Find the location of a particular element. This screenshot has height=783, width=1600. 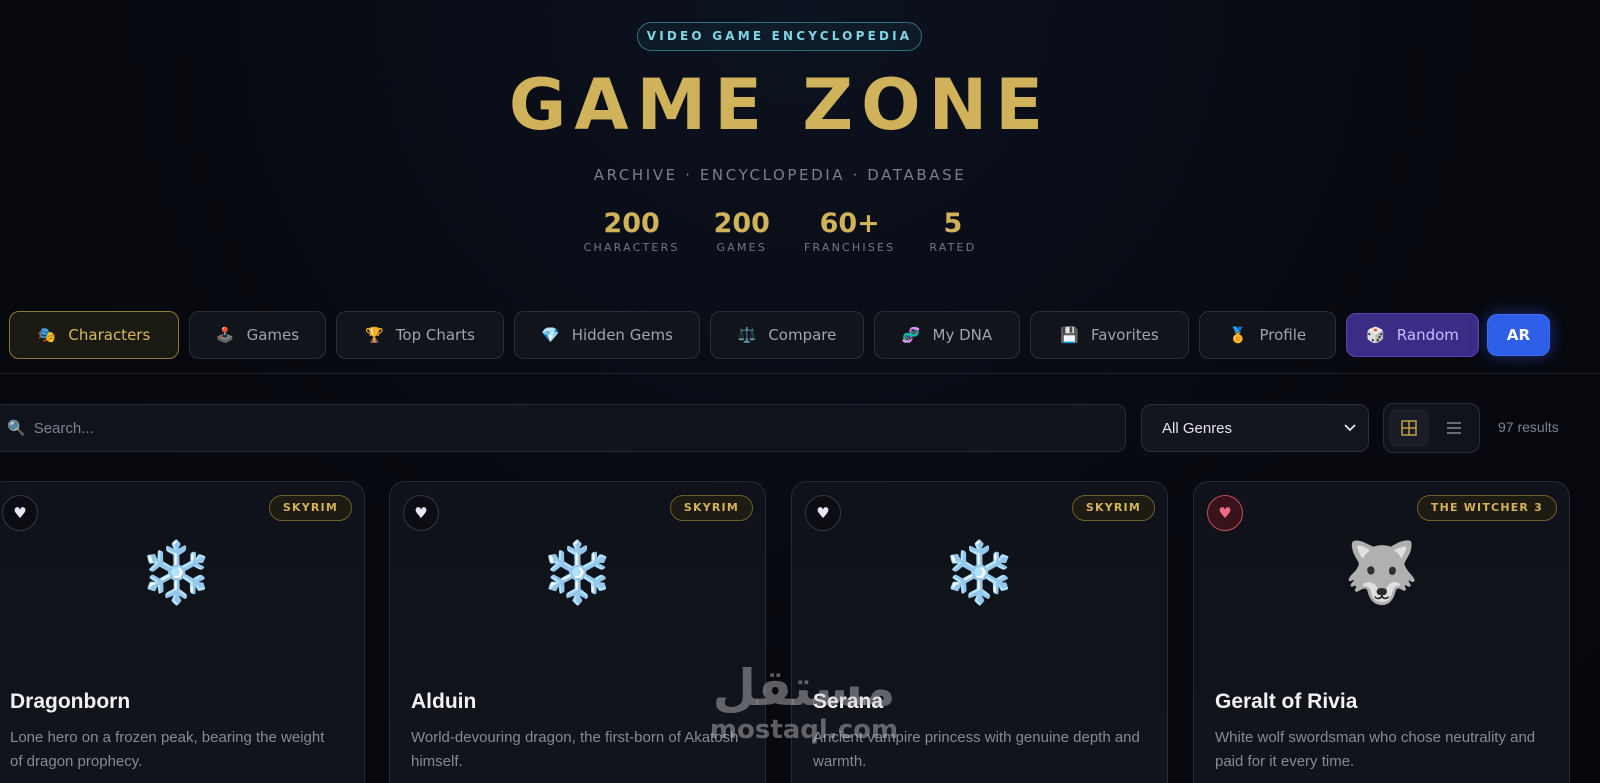

chevron-down-icon is located at coordinates (1350, 428).